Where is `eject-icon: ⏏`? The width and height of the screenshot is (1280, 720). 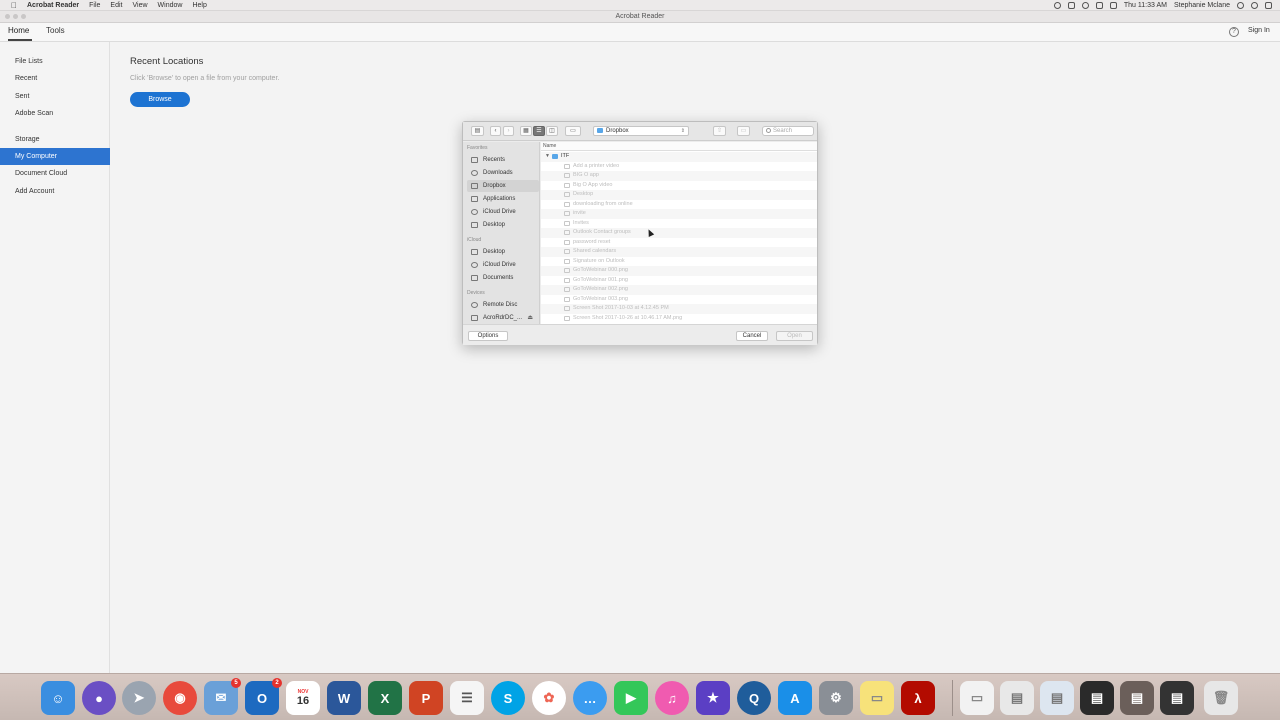
eject-icon: ⏏ is located at coordinates (530, 318).